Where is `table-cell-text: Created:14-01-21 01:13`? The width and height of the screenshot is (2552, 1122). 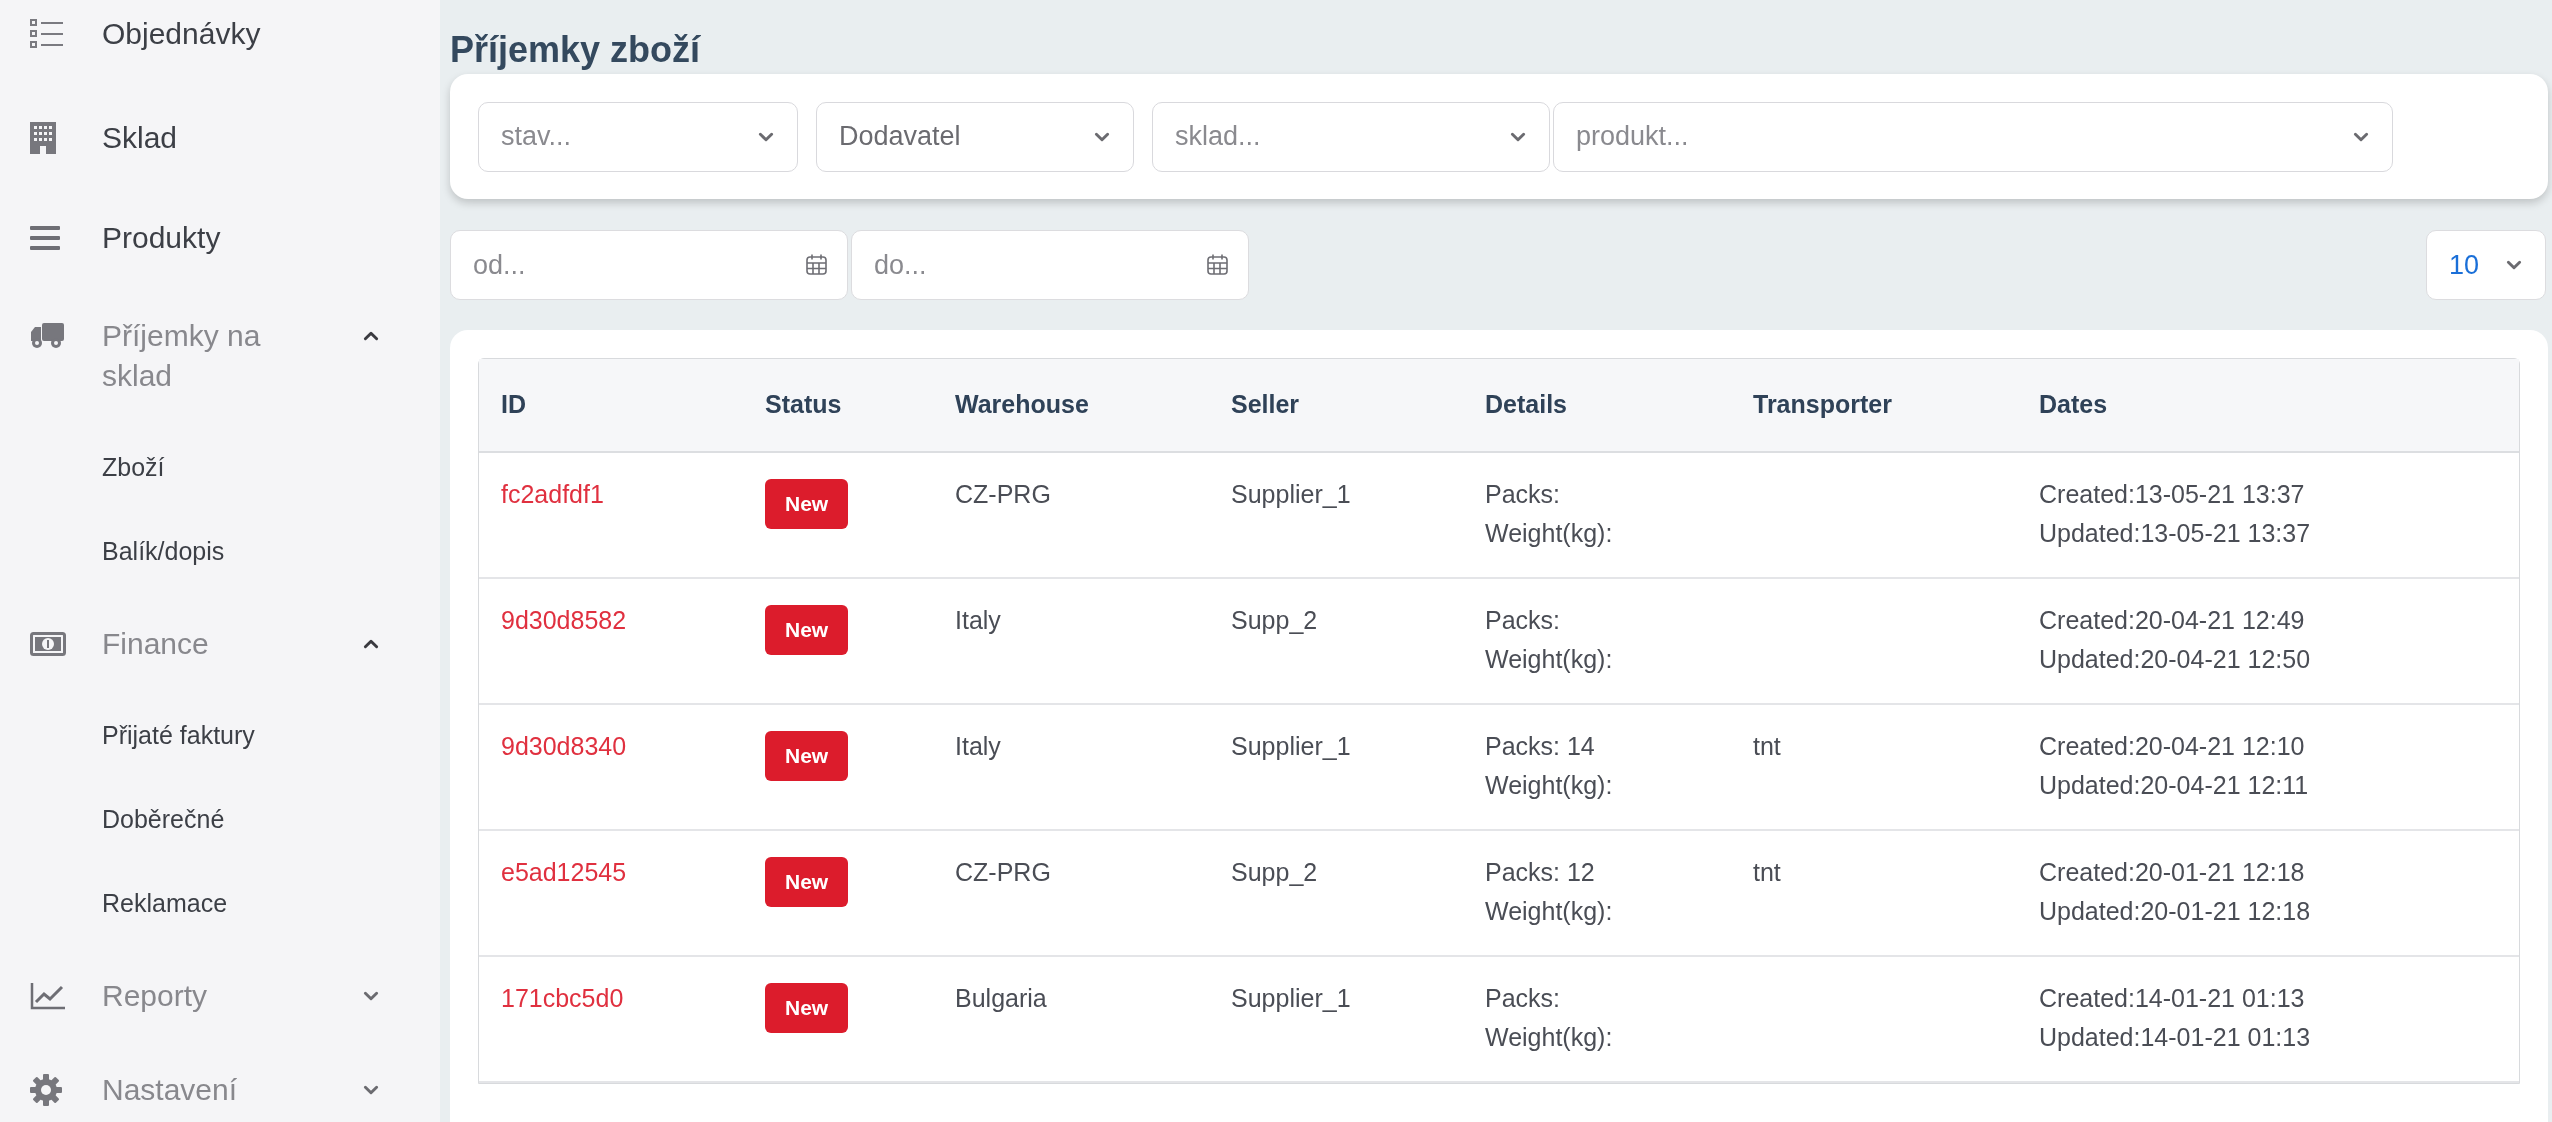 table-cell-text: Created:14-01-21 01:13 is located at coordinates (2172, 998).